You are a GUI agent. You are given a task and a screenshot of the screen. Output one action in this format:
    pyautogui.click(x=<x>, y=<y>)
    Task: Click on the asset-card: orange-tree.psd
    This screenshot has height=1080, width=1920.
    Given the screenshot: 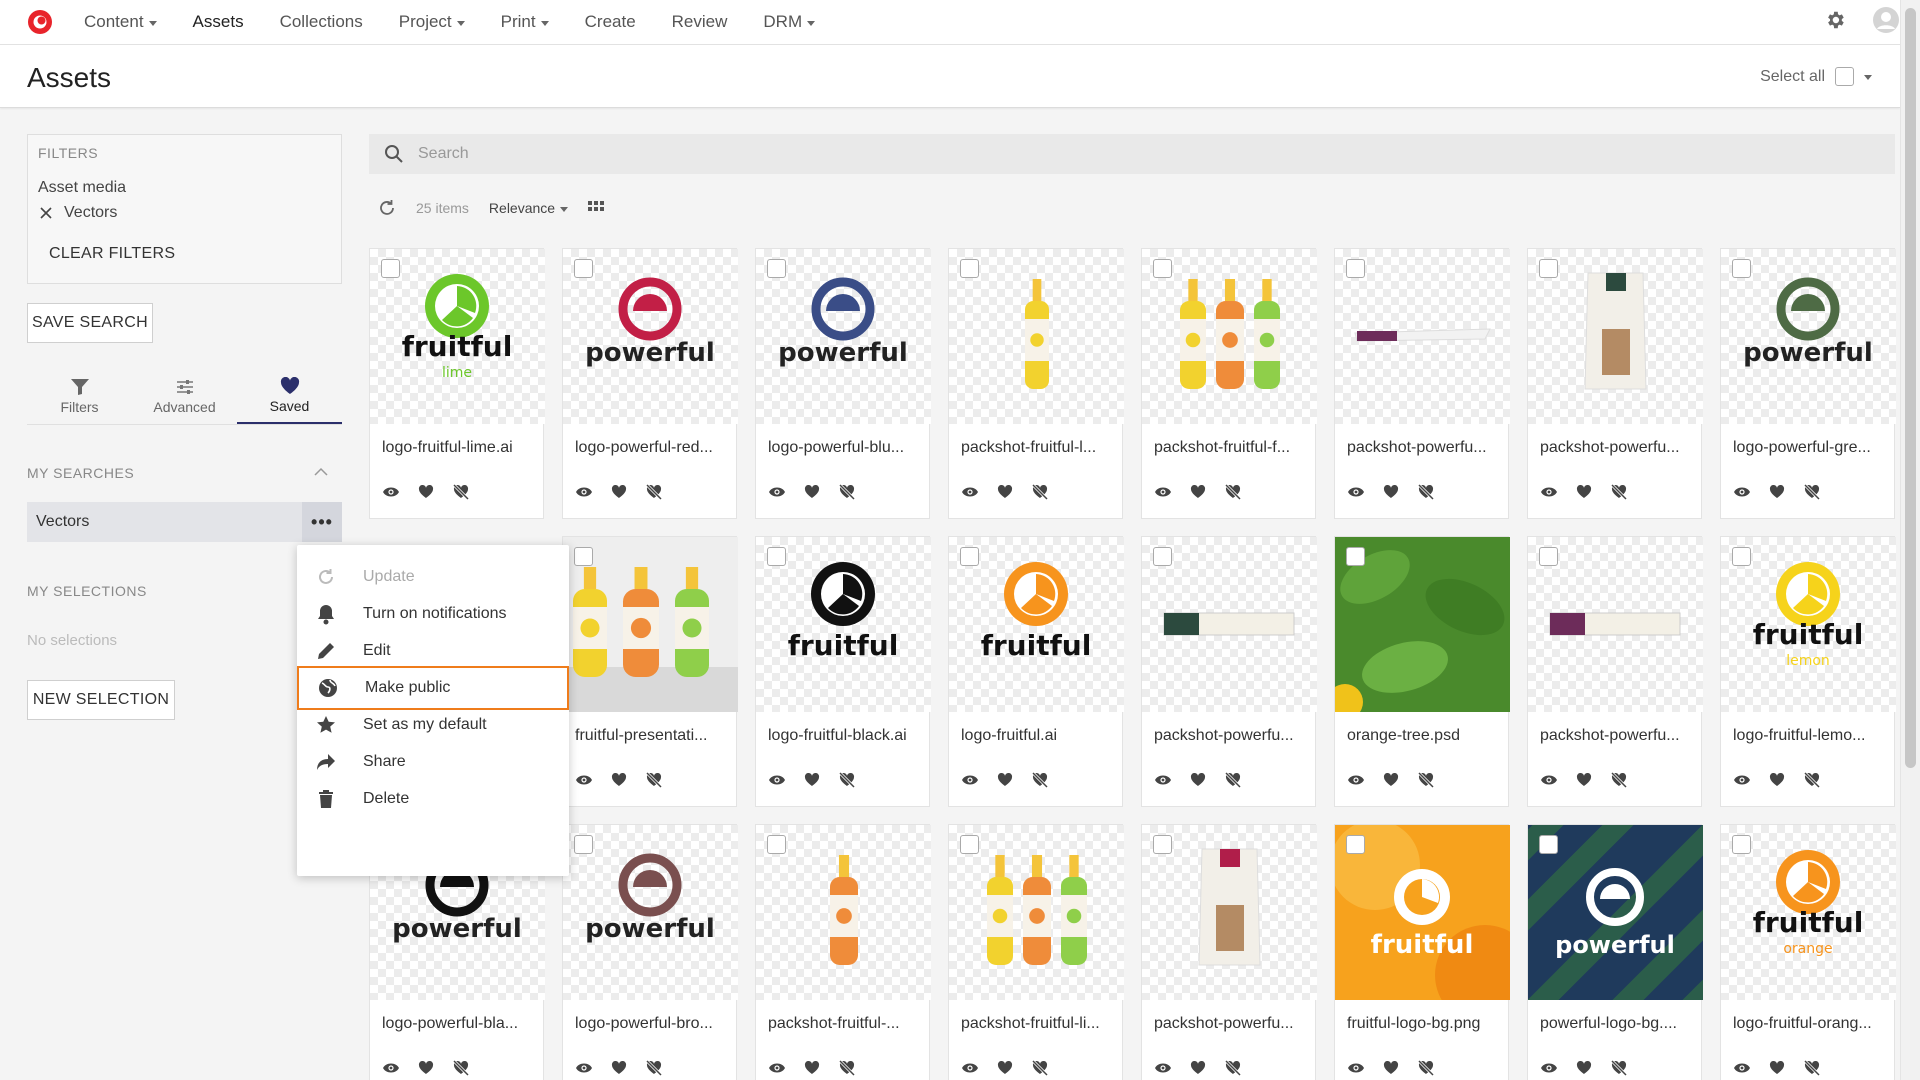 What is the action you would take?
    pyautogui.click(x=1422, y=671)
    